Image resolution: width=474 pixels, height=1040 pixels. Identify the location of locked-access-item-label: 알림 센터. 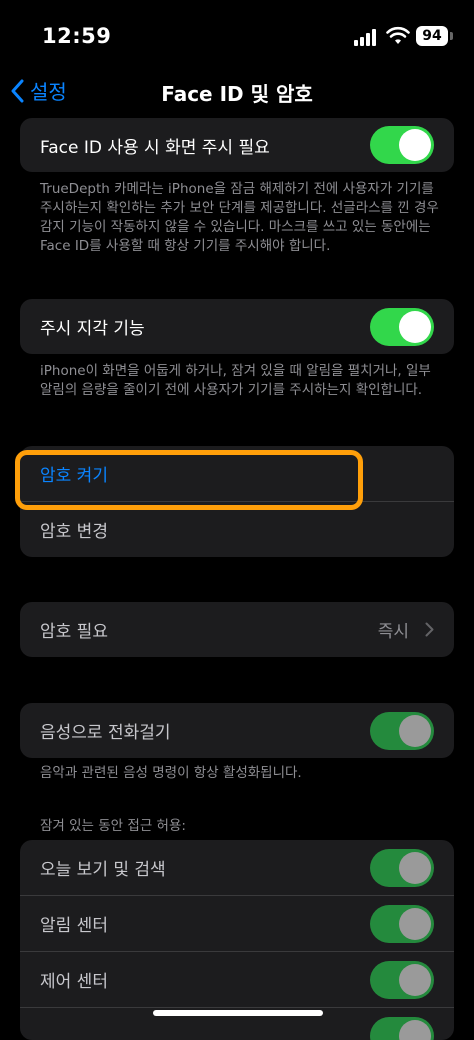
(205, 923).